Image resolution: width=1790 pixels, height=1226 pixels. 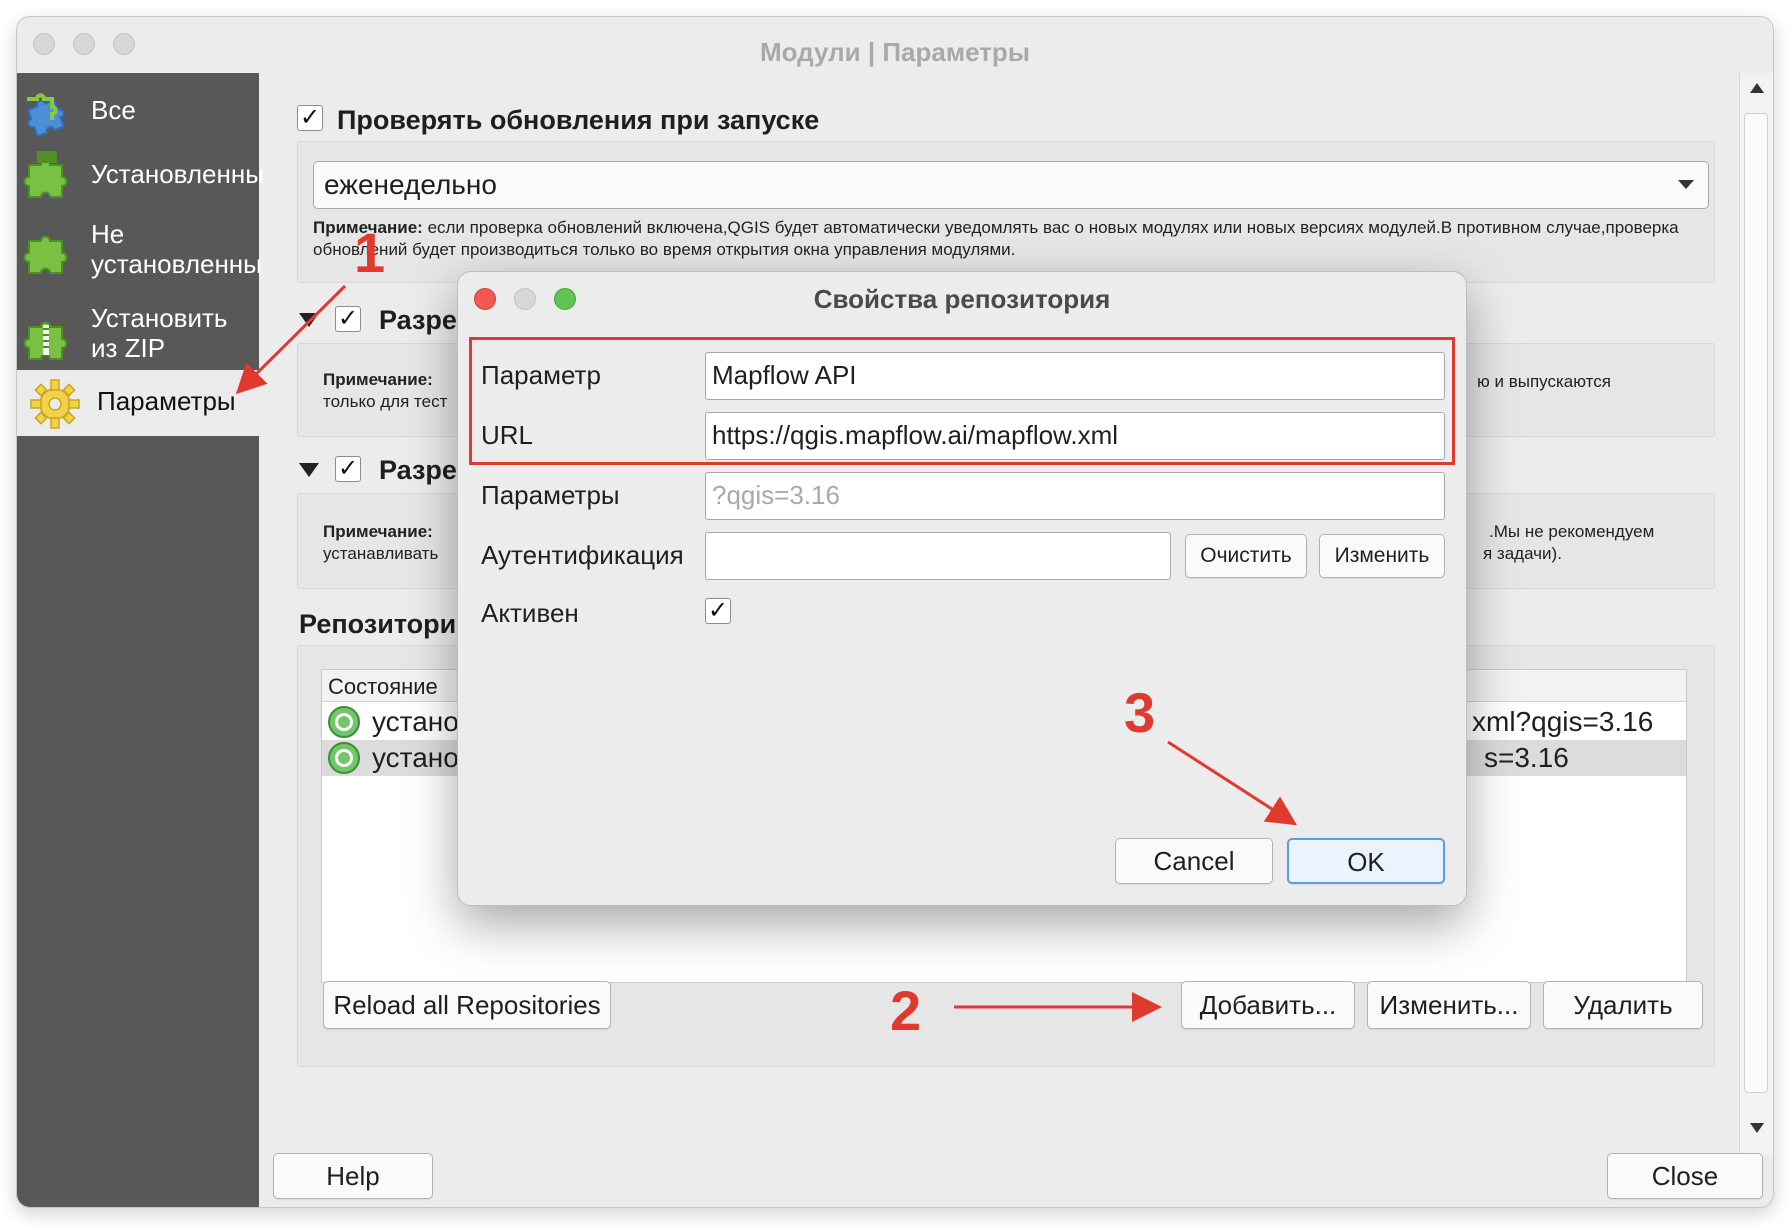 What do you see at coordinates (1140, 712) in the screenshot?
I see `step-3-label: 3` at bounding box center [1140, 712].